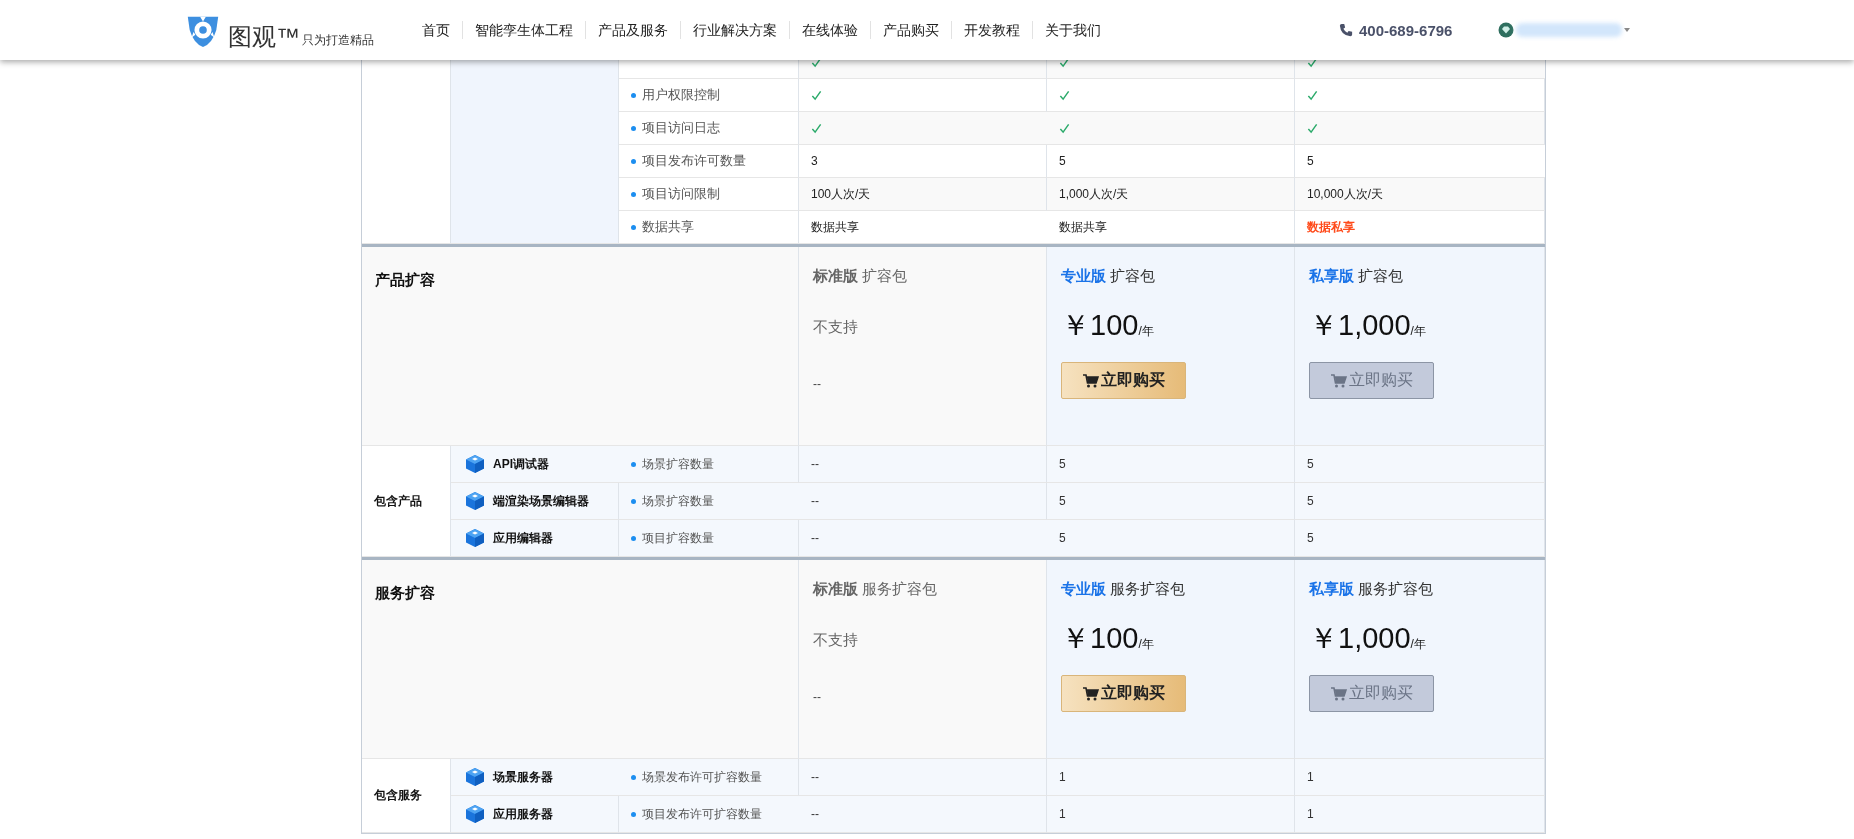 This screenshot has width=1854, height=839. I want to click on feature-label: 项目访问限制, so click(681, 194).